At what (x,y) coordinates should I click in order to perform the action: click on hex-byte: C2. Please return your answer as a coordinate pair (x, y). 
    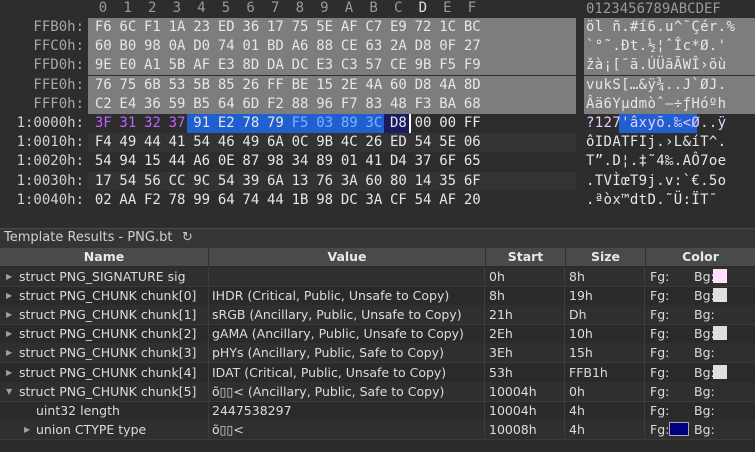
    Looking at the image, I should click on (103, 104).